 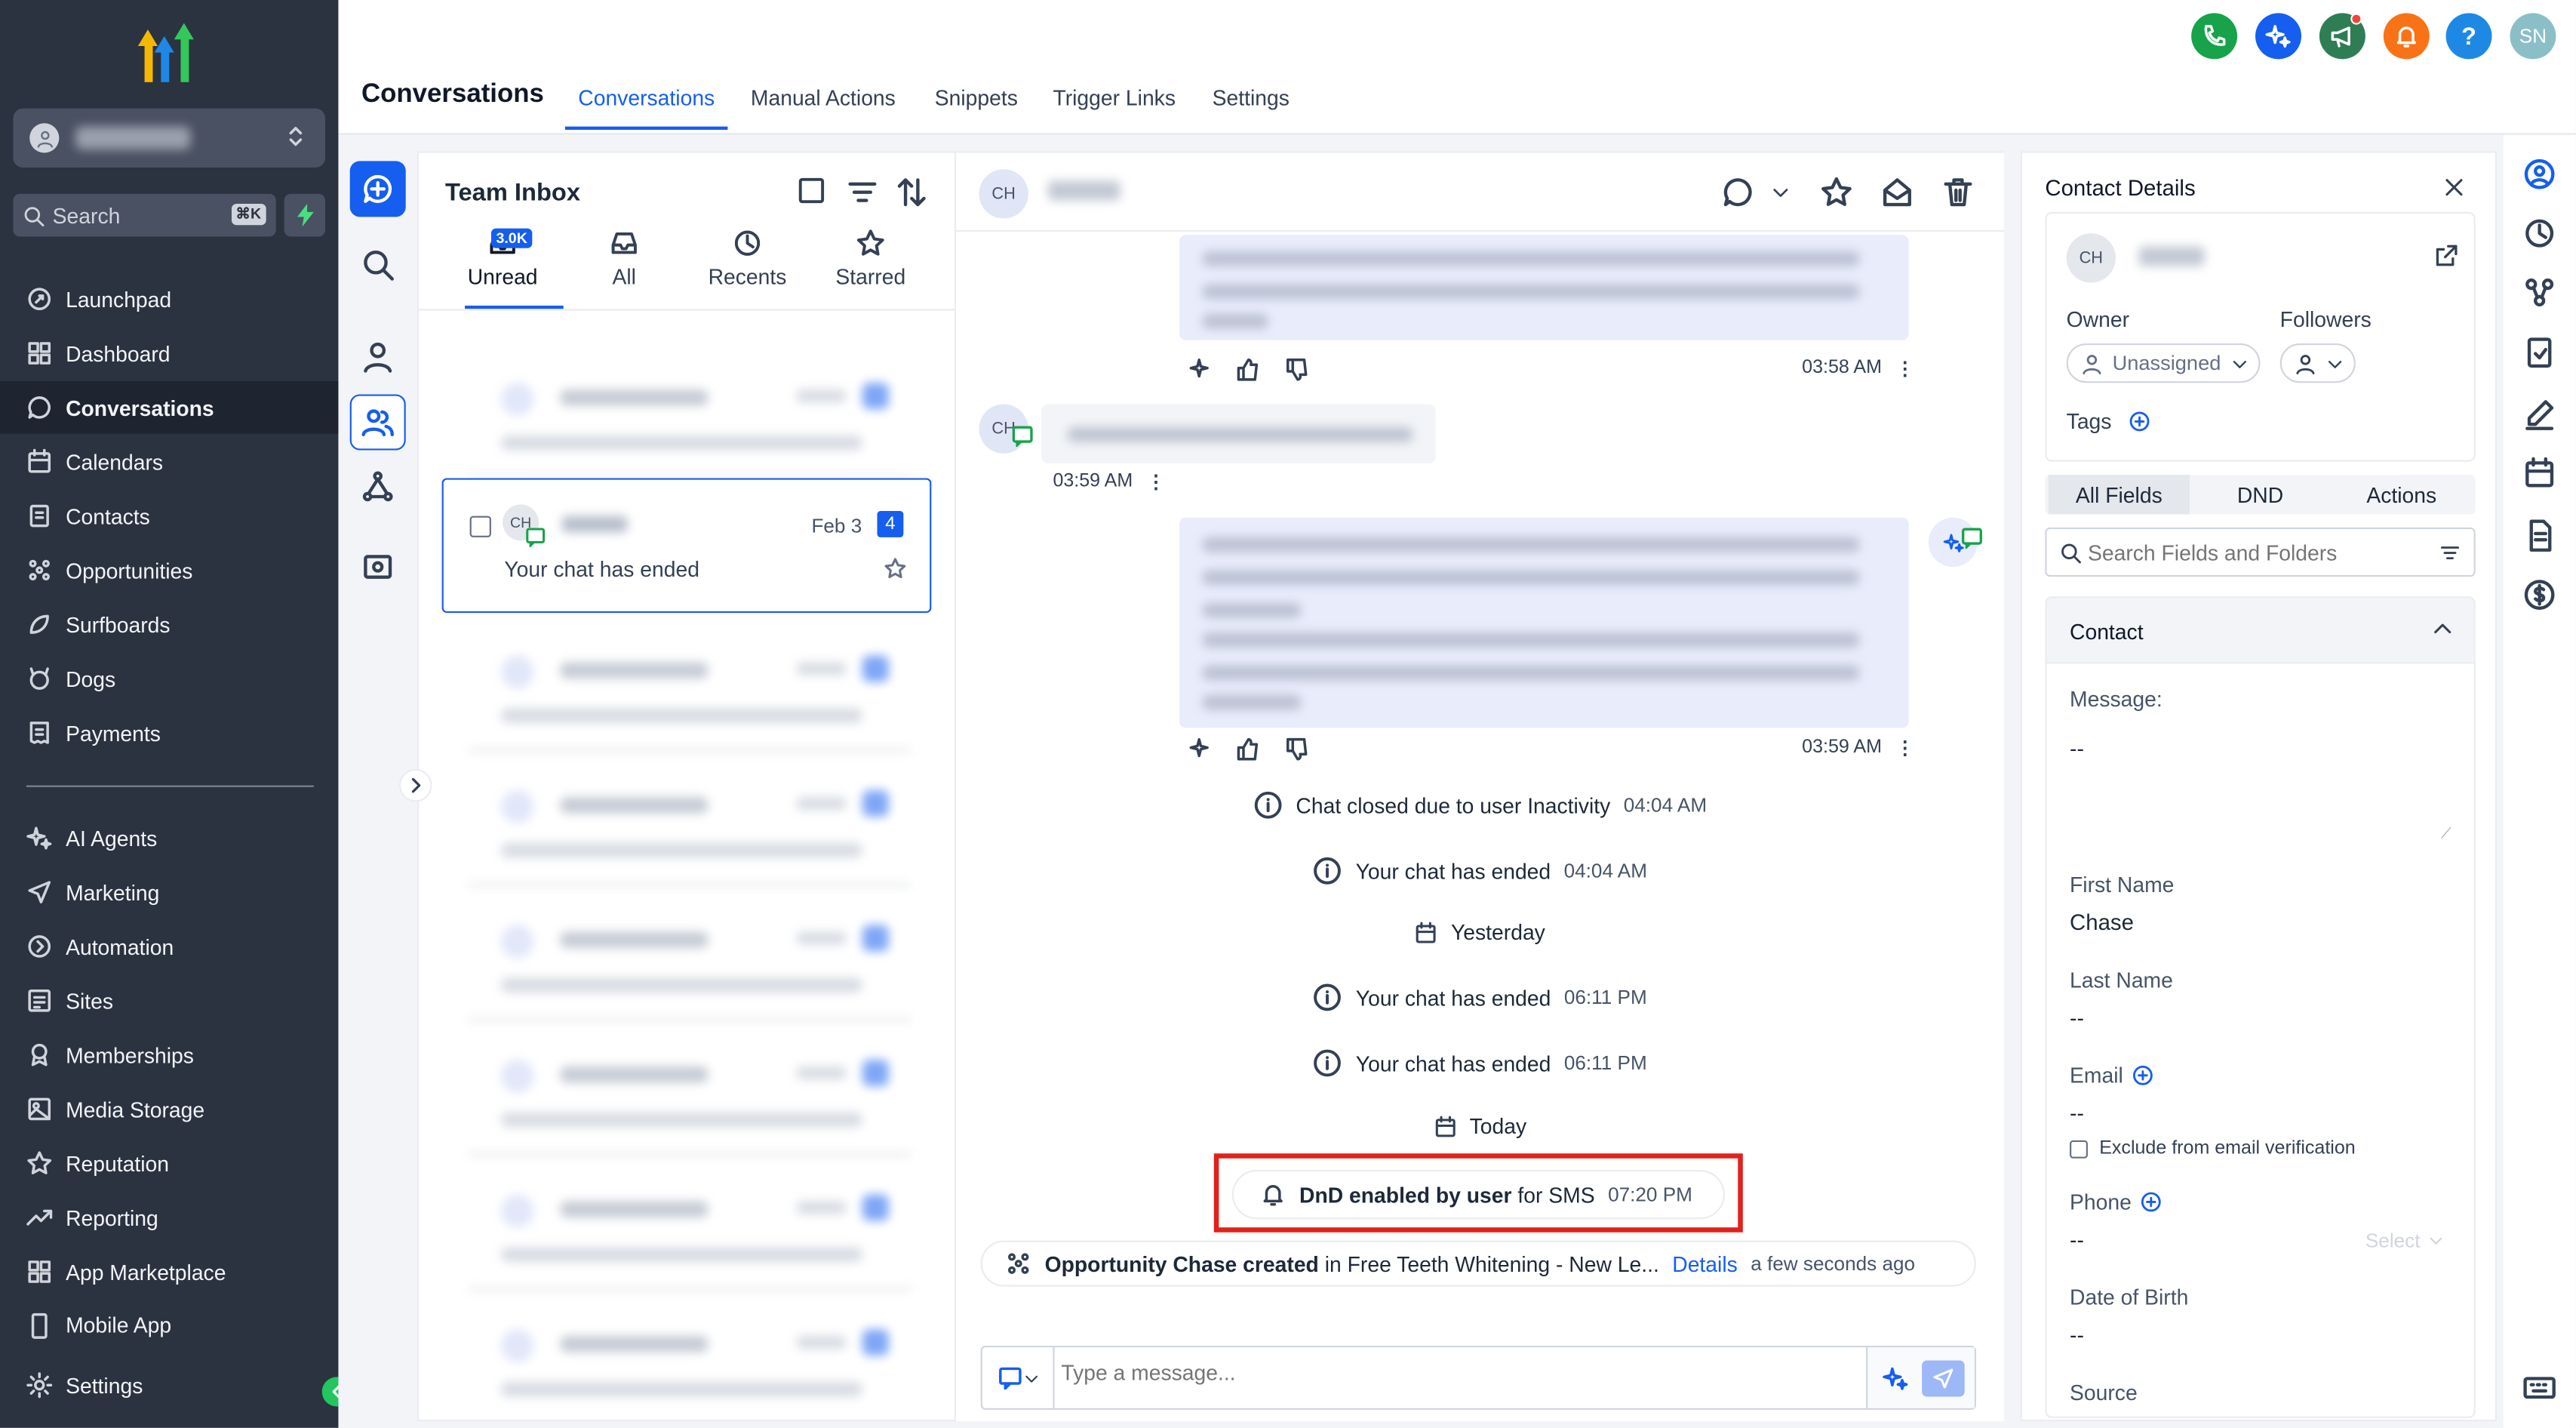 I want to click on notes-button, so click(x=2539, y=414).